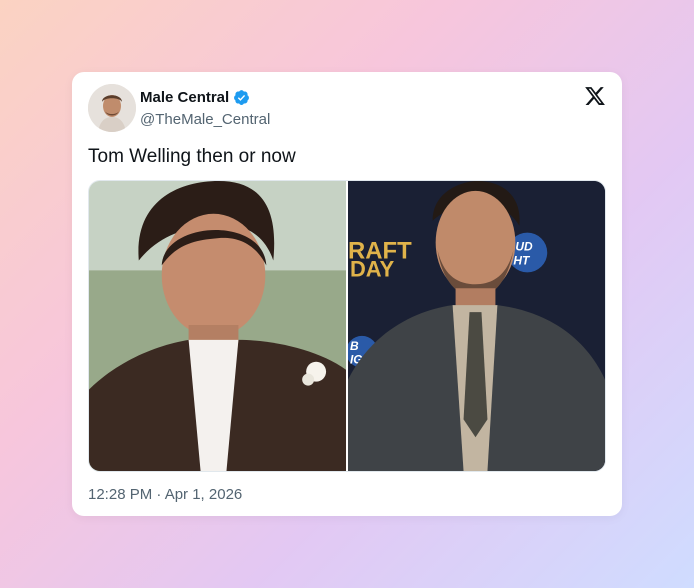 The width and height of the screenshot is (694, 588). I want to click on avatar, so click(112, 108).